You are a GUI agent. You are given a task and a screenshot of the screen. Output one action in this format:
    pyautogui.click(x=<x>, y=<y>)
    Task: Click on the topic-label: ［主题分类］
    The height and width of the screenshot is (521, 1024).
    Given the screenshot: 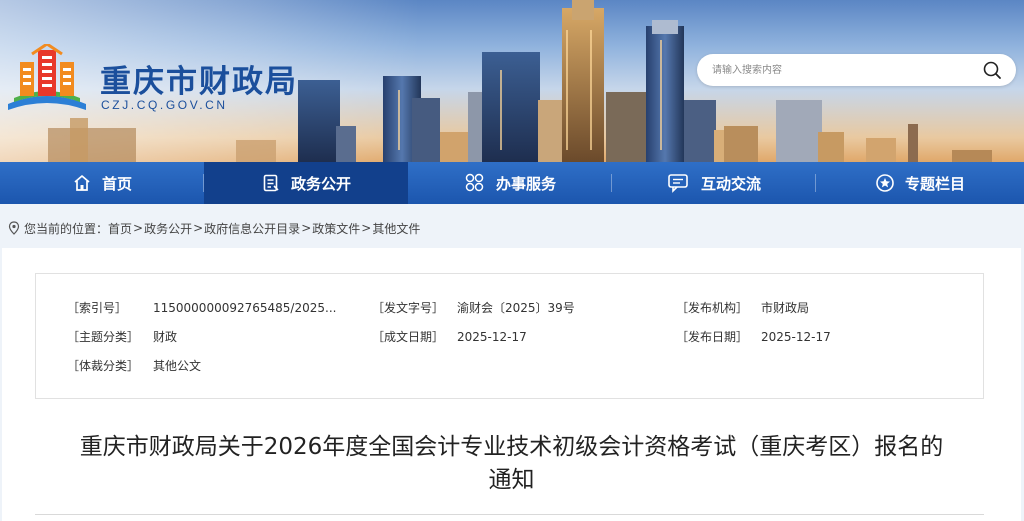 What is the action you would take?
    pyautogui.click(x=103, y=337)
    